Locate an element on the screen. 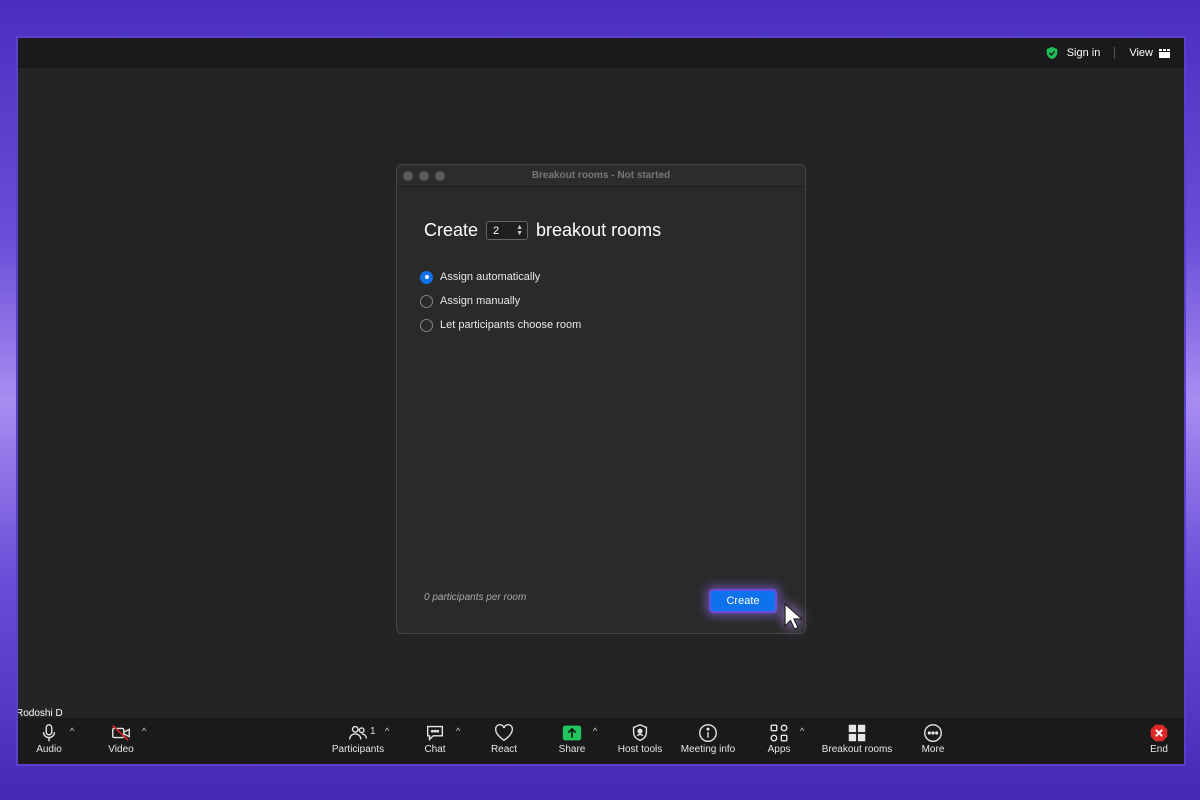 Image resolution: width=1200 pixels, height=800 pixels. audio-options-caret: ^ is located at coordinates (72, 731).